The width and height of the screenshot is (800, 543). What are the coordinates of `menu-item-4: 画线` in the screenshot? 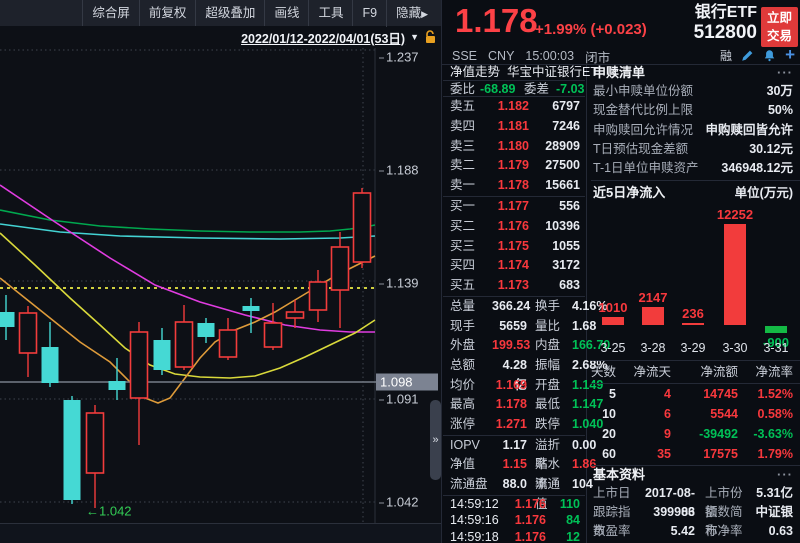 It's located at (286, 13).